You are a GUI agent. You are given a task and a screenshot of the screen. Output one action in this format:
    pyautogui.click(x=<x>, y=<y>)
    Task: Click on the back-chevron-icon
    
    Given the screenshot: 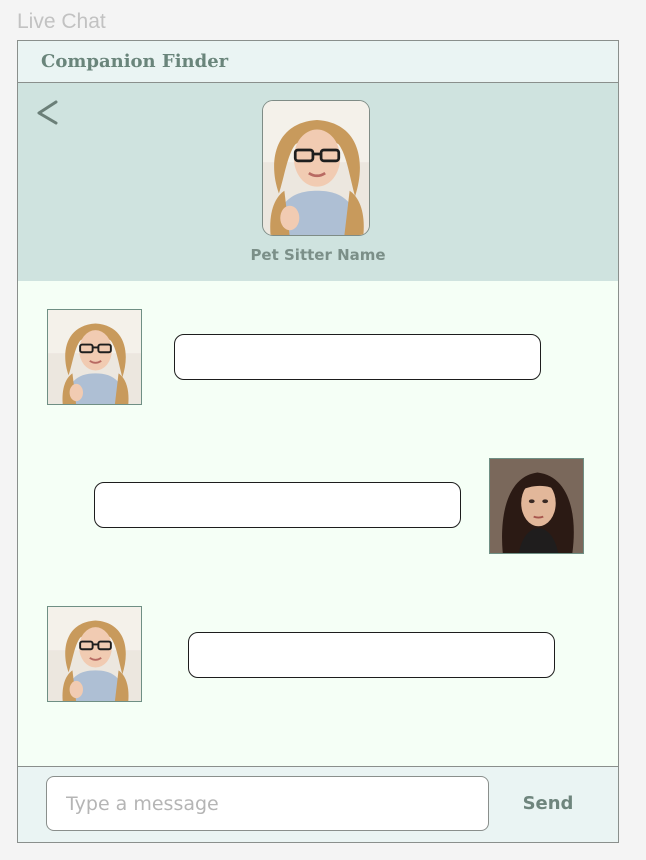 What is the action you would take?
    pyautogui.click(x=47, y=112)
    